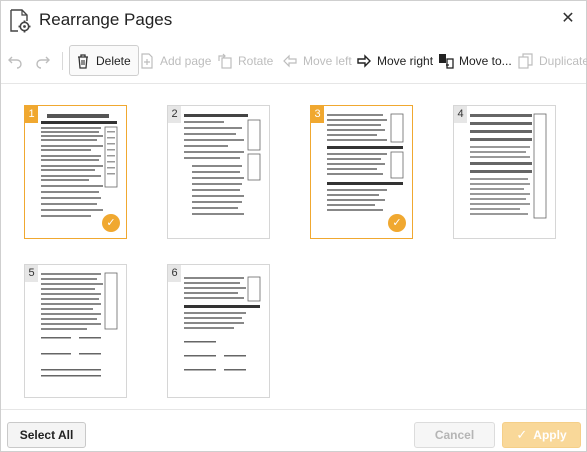  I want to click on rotate-icon, so click(225, 61).